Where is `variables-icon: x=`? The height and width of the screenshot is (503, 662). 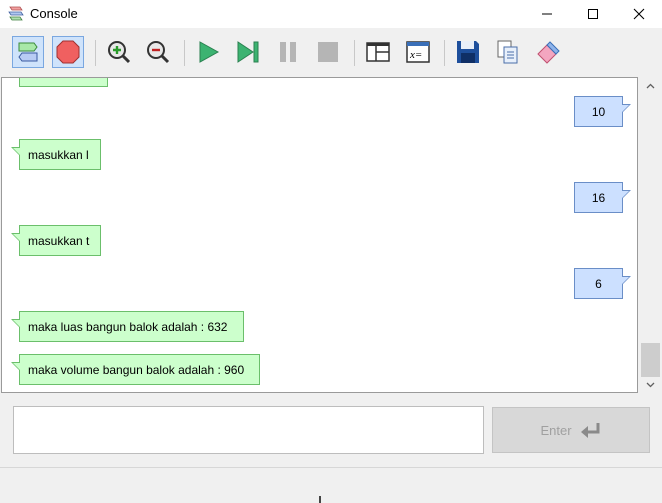
variables-icon: x= is located at coordinates (418, 52).